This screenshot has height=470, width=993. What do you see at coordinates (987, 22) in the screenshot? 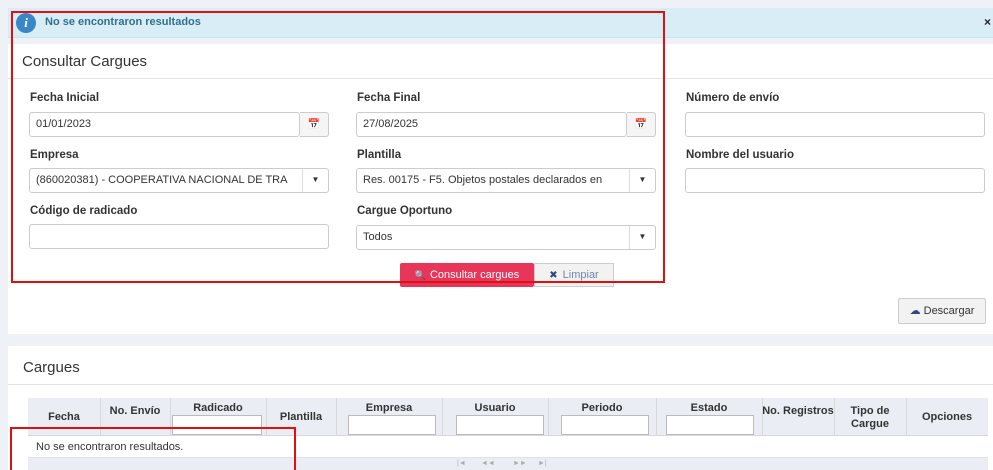
I see `close-icon: ×` at bounding box center [987, 22].